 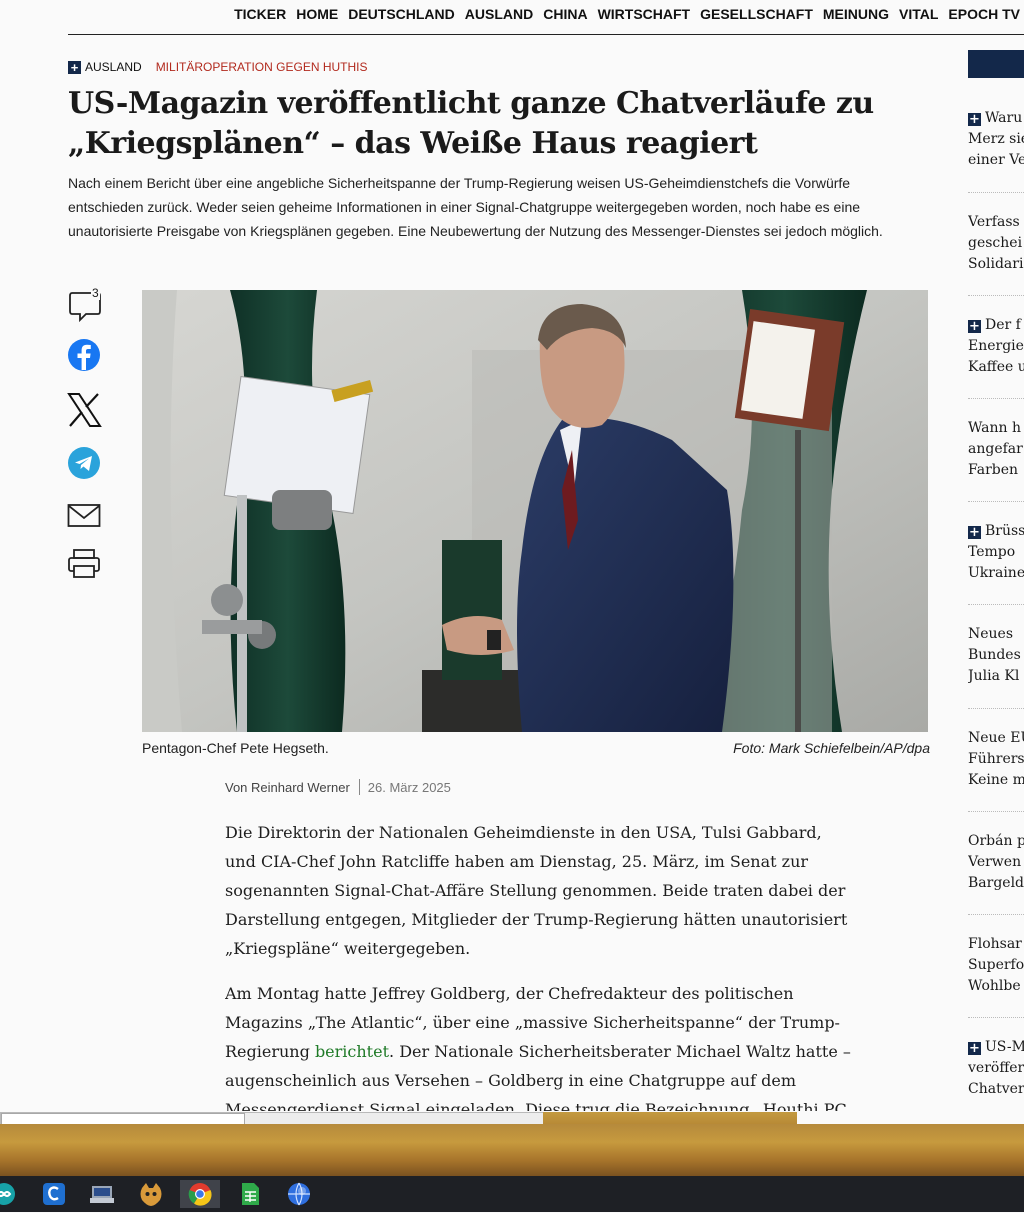 What do you see at coordinates (84, 564) in the screenshot?
I see `print-button` at bounding box center [84, 564].